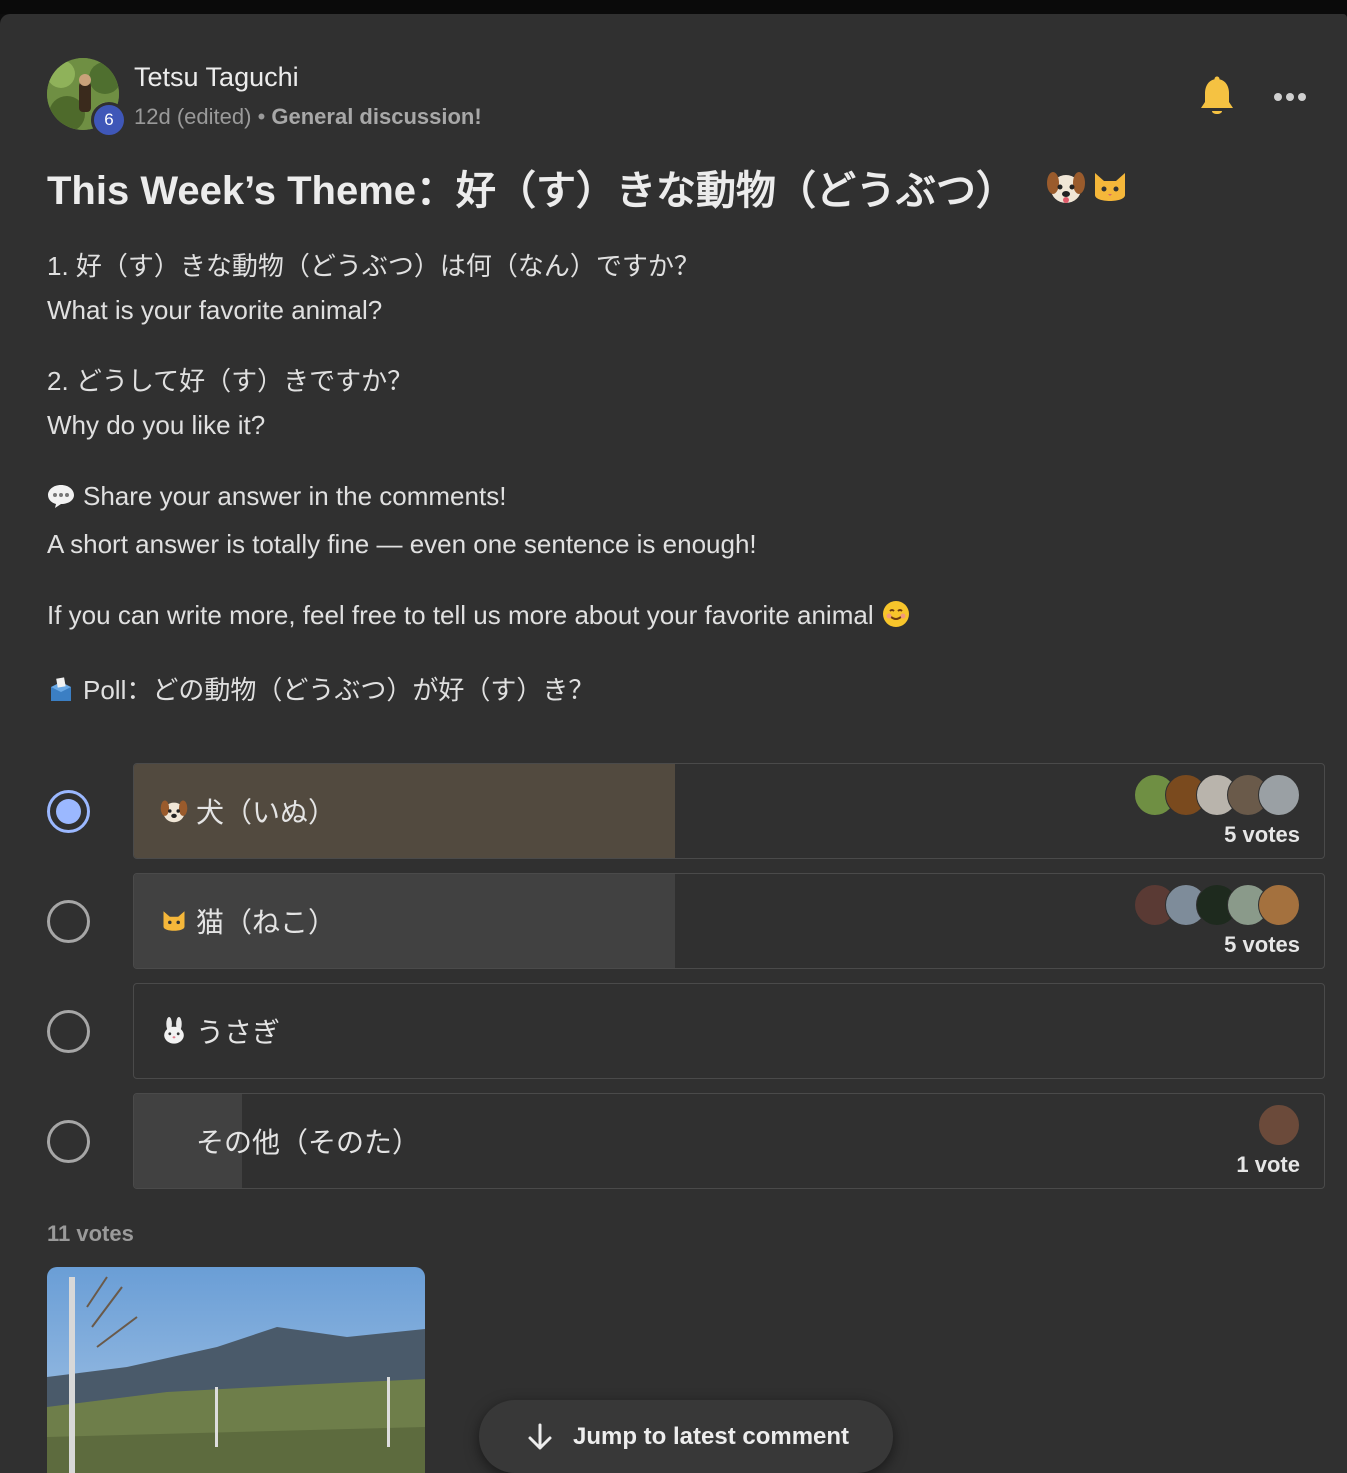  What do you see at coordinates (729, 921) in the screenshot?
I see `poll-option-cat: 猫（ねこ） 5 votes` at bounding box center [729, 921].